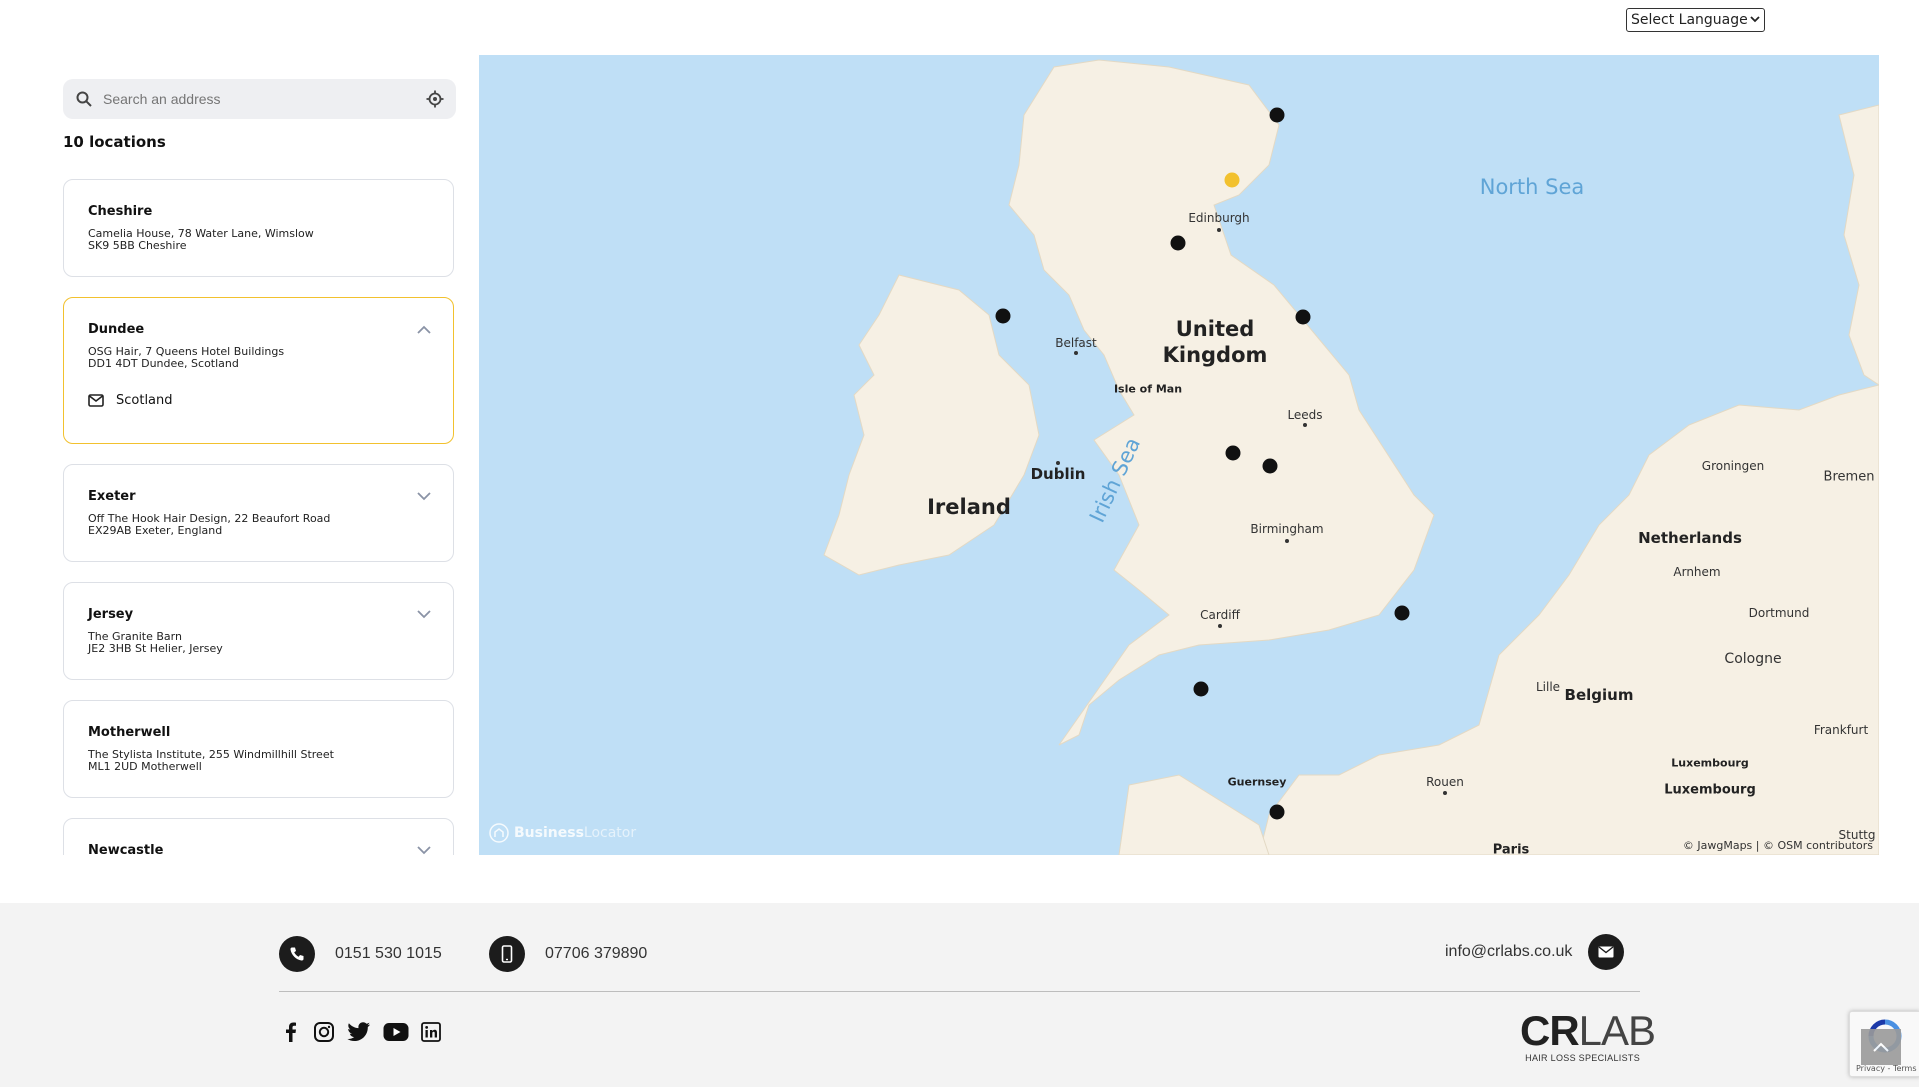 This screenshot has width=1919, height=1087. What do you see at coordinates (431, 1032) in the screenshot?
I see `linkedin-icon` at bounding box center [431, 1032].